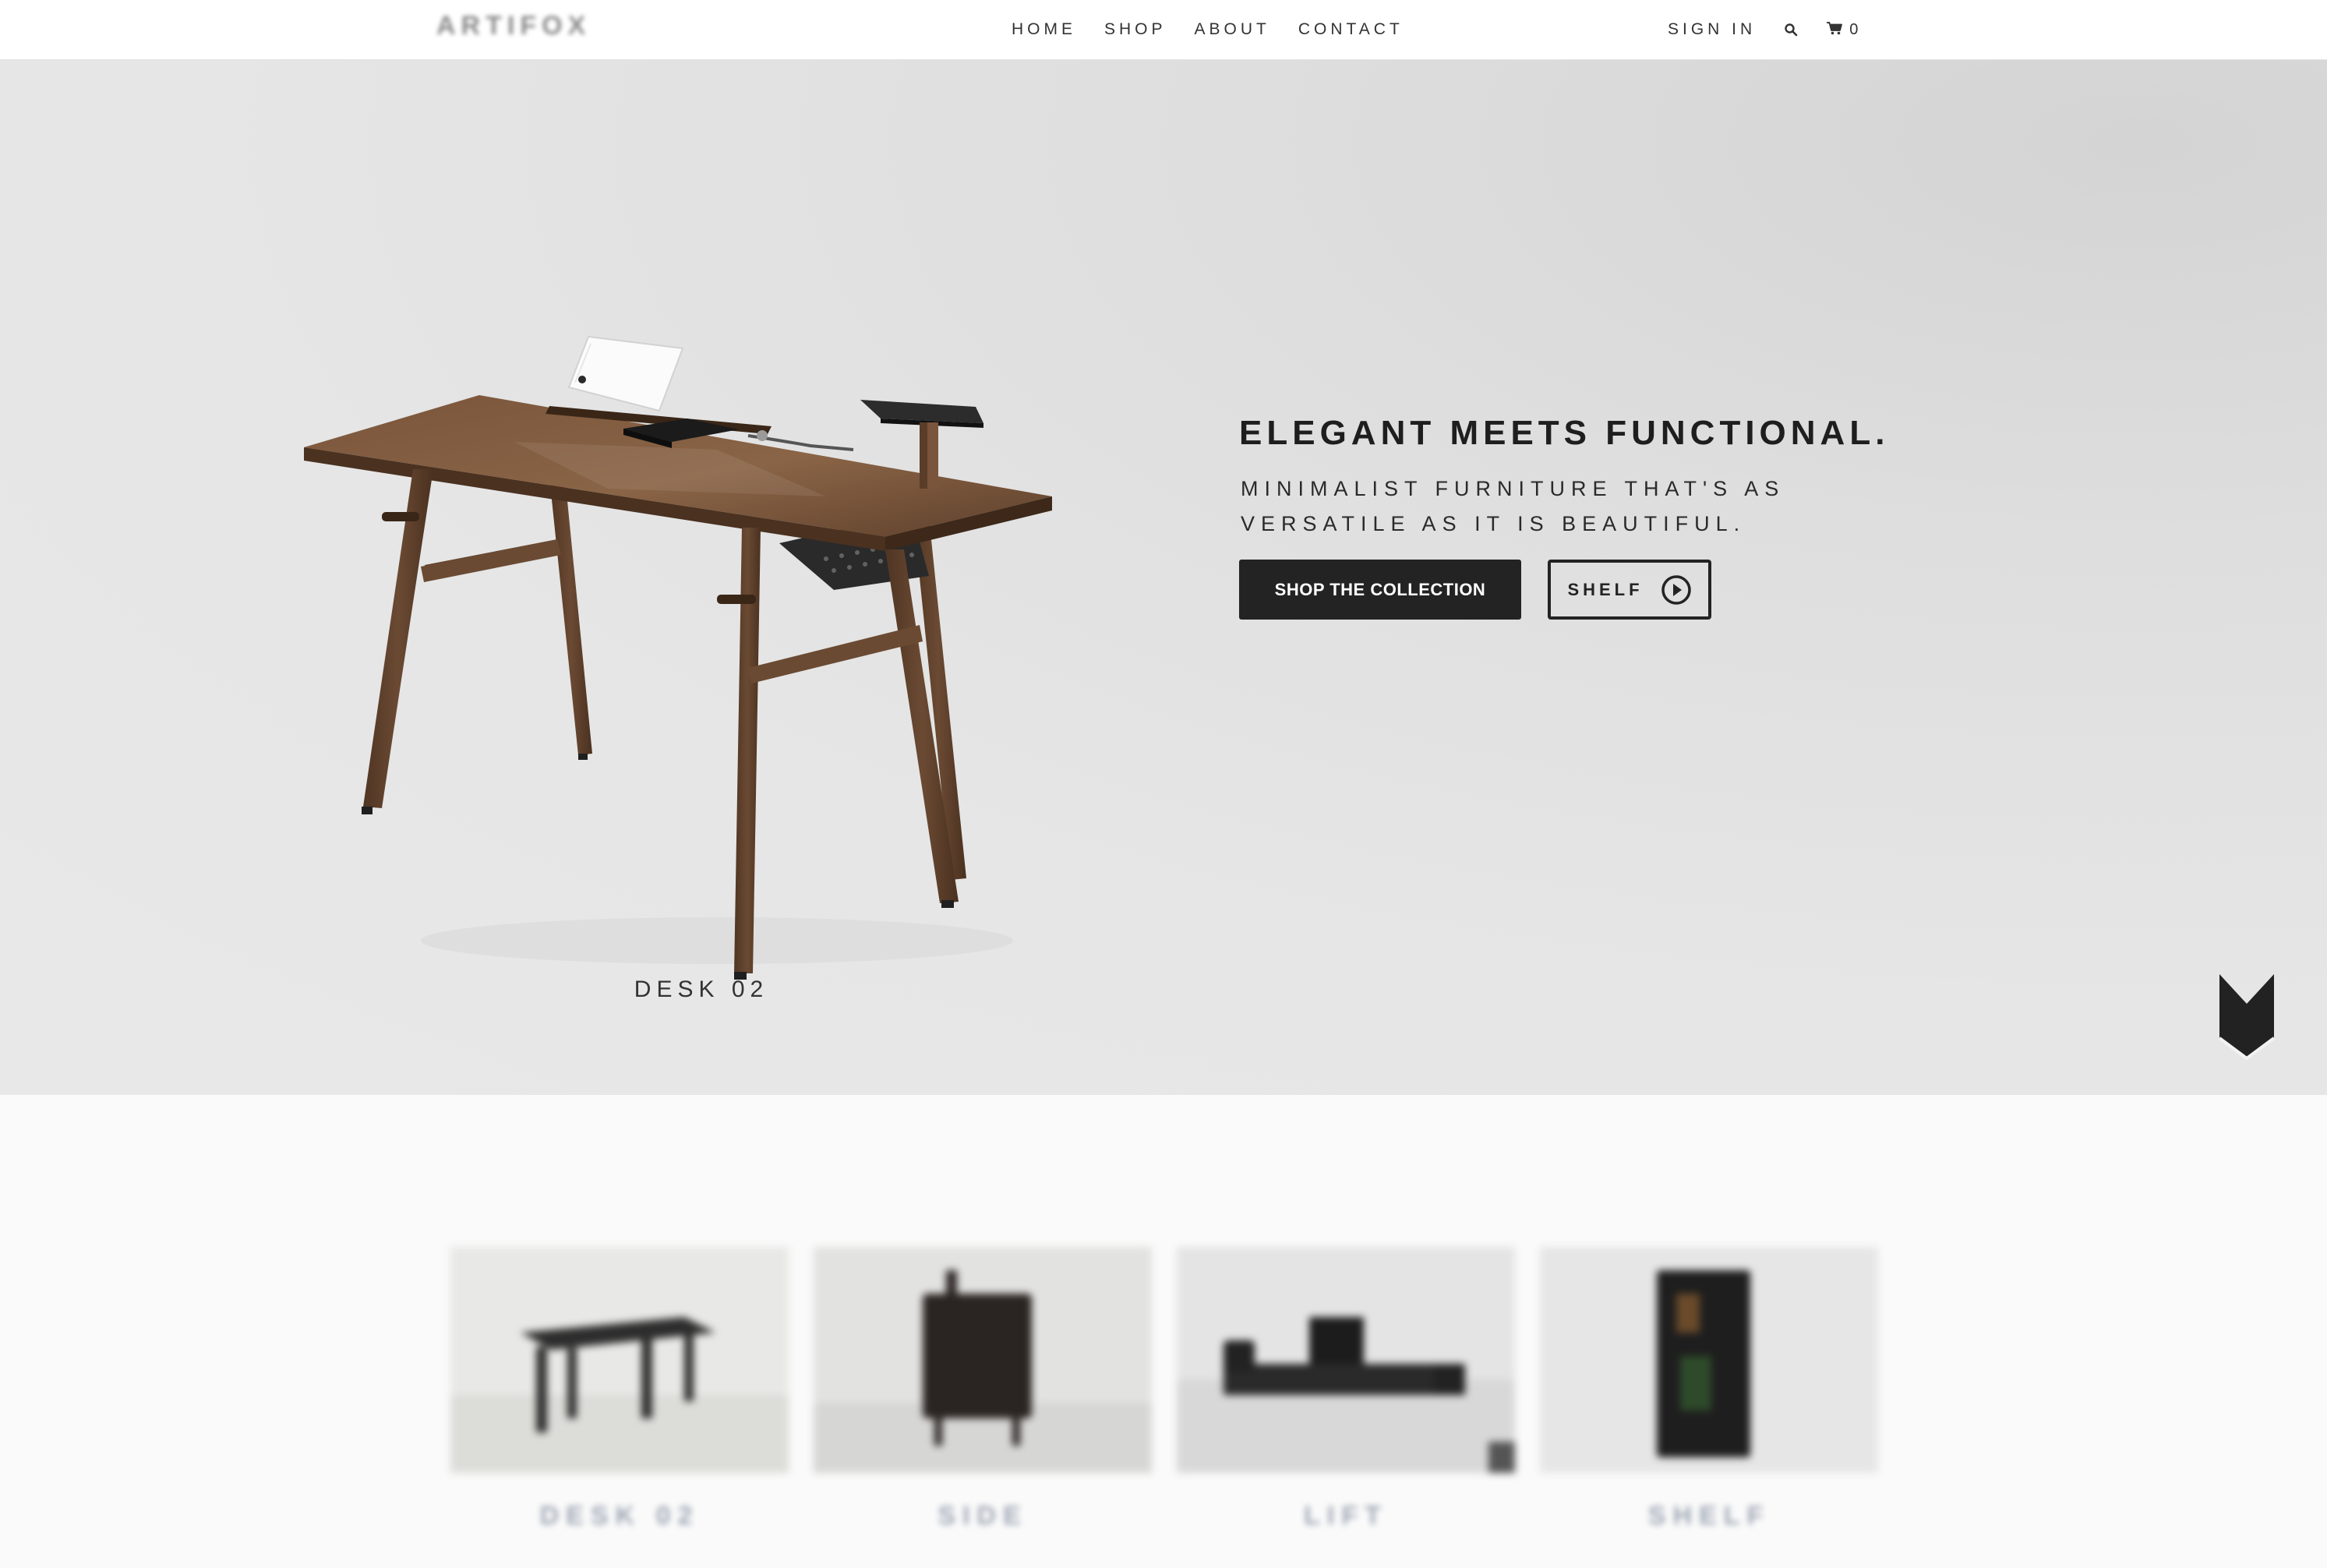  What do you see at coordinates (1709, 1516) in the screenshot?
I see `product-label: SHELF` at bounding box center [1709, 1516].